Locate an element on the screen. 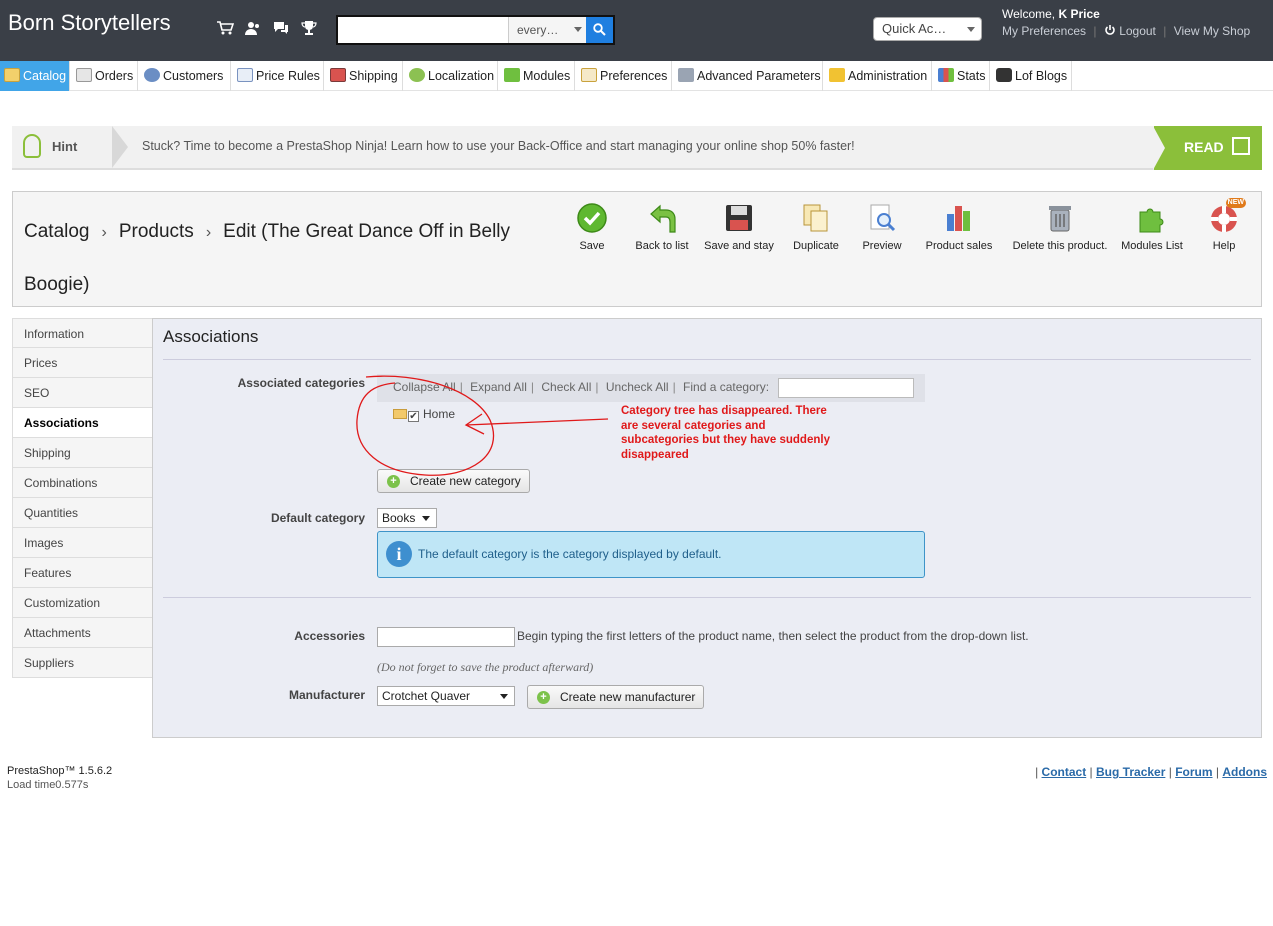 This screenshot has height=926, width=1273. tab-combinations: Combinations is located at coordinates (82, 483).